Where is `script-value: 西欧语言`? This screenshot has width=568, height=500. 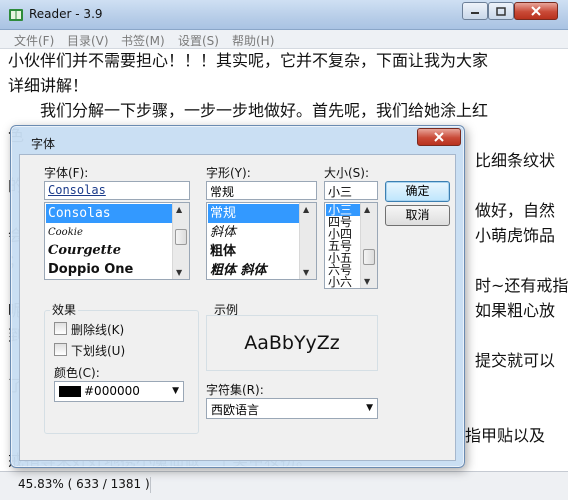
script-value: 西欧语言 is located at coordinates (235, 410).